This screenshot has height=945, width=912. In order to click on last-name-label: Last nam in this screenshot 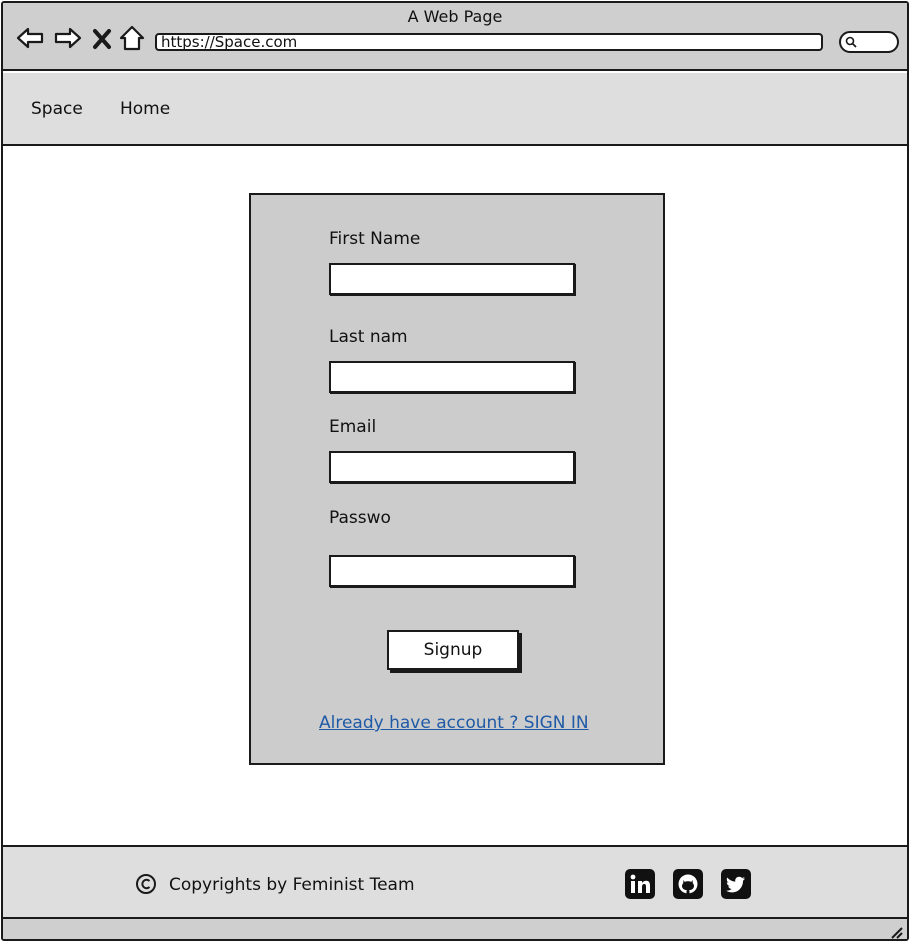, I will do `click(368, 337)`.